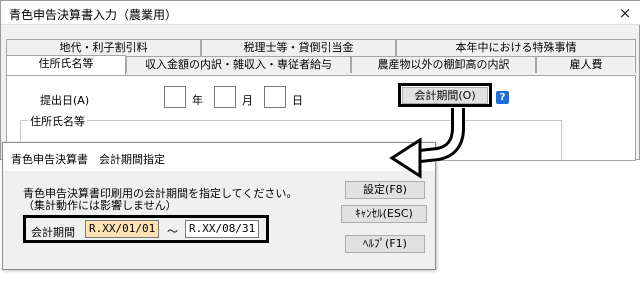  What do you see at coordinates (298, 47) in the screenshot?
I see `tab-tax-accountant-allowance: 税理士等・貸倒引当金` at bounding box center [298, 47].